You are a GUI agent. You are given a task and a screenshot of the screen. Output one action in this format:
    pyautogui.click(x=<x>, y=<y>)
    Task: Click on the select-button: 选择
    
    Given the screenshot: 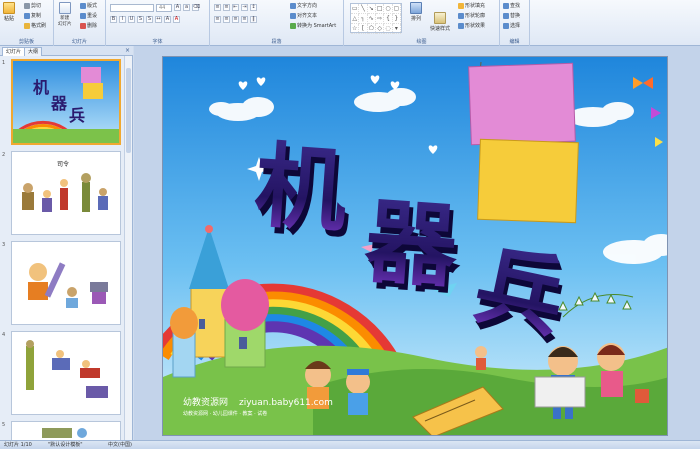 What is the action you would take?
    pyautogui.click(x=511, y=25)
    